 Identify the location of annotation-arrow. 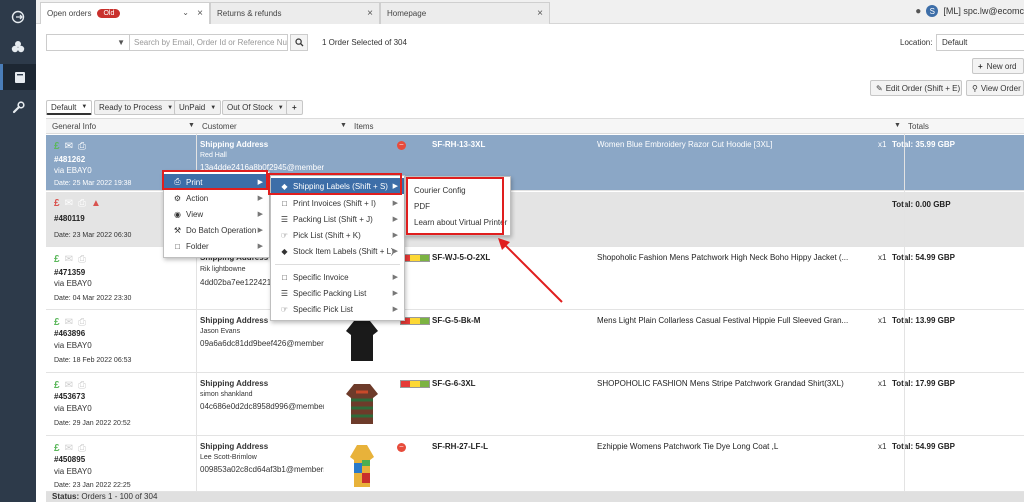
(530, 270).